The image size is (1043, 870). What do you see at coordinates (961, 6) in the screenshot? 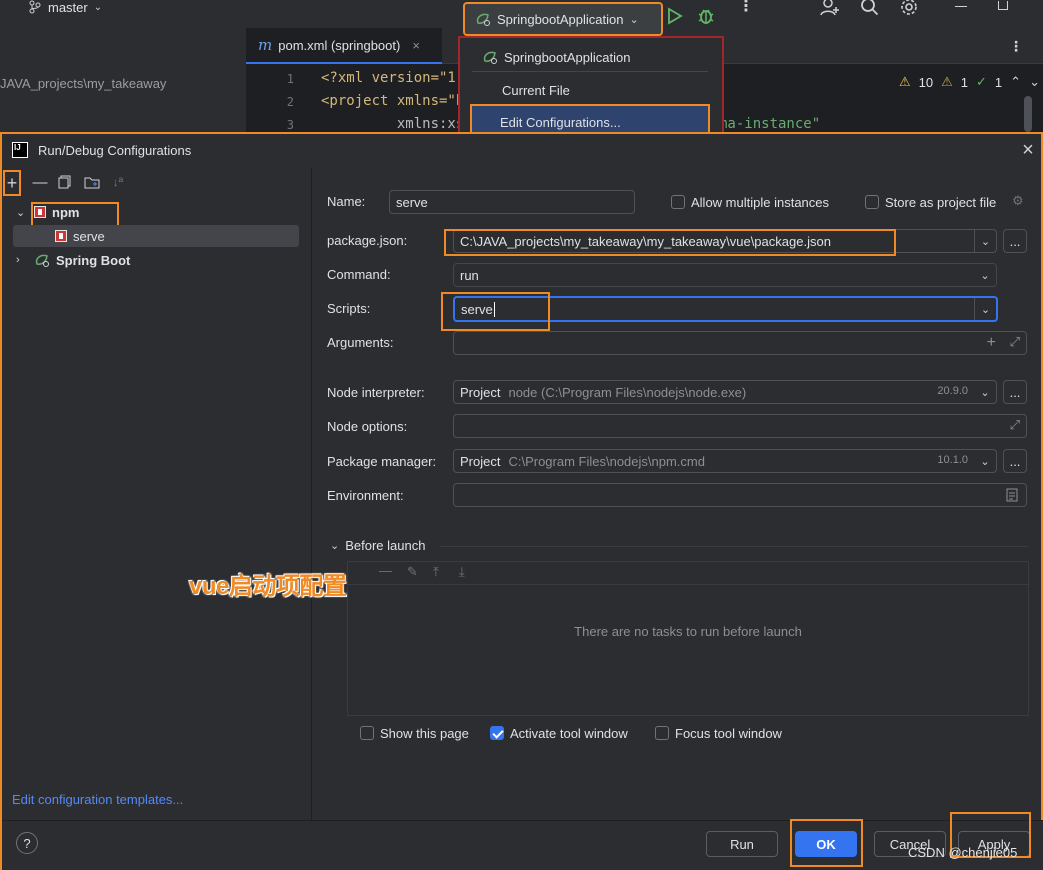
I see `minimize-icon` at bounding box center [961, 6].